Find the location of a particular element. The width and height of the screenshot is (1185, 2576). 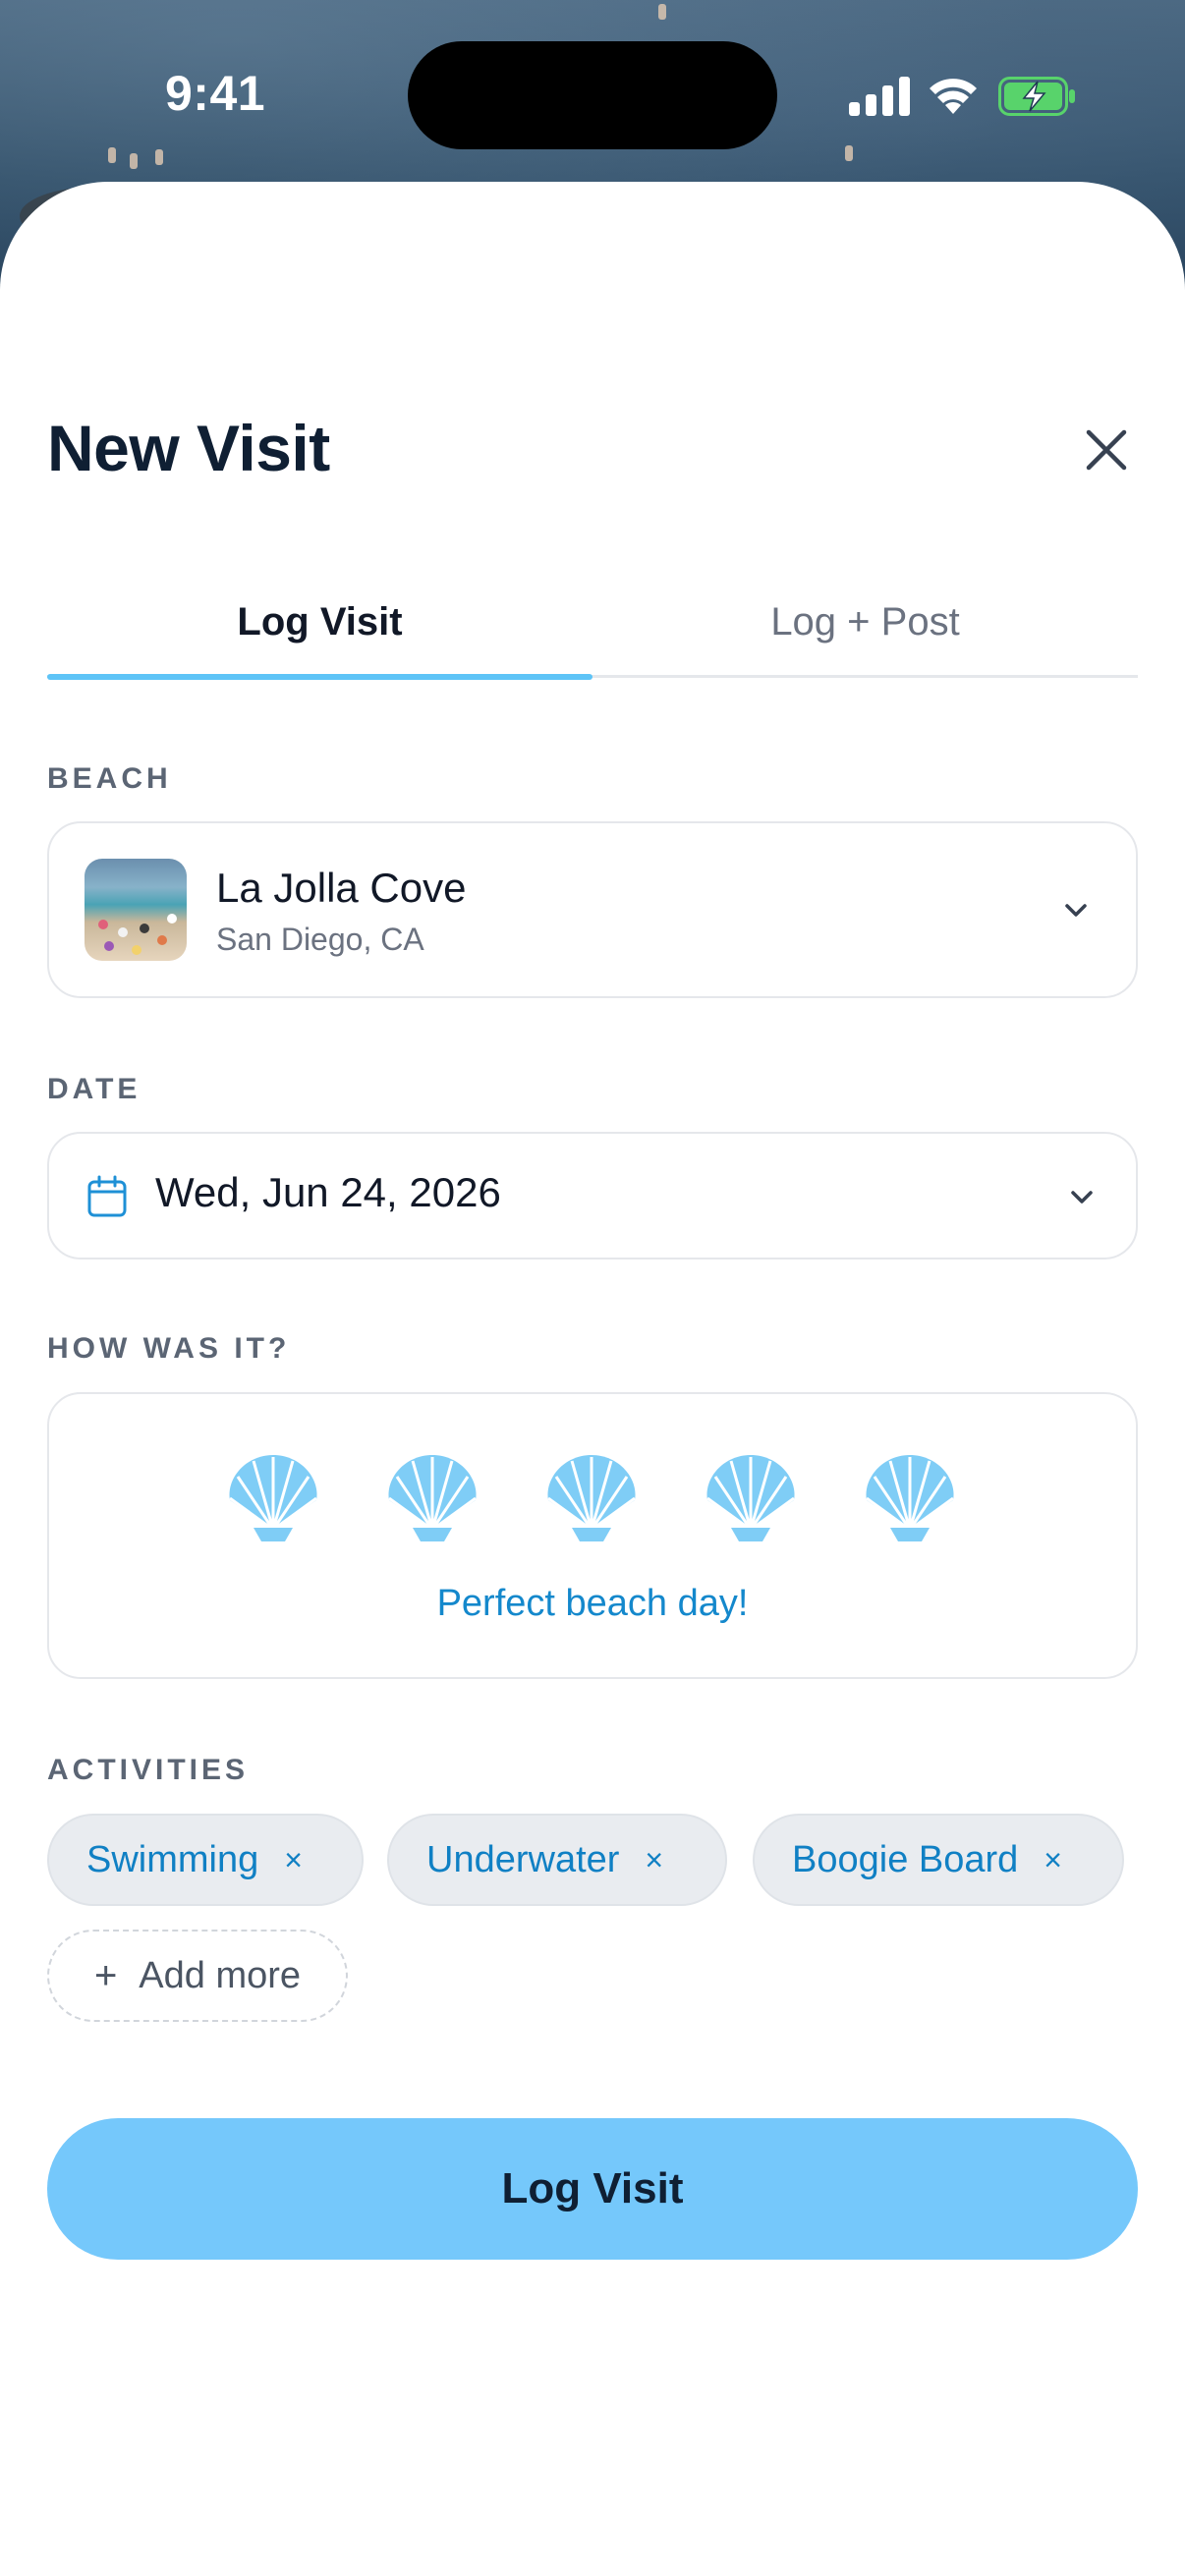

rating-label: HOW WAS IT? is located at coordinates (169, 1348).